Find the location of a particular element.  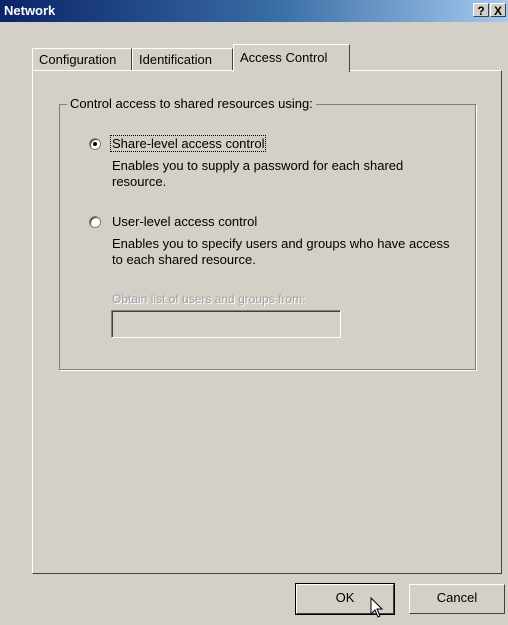

tab-label: Configuration is located at coordinates (78, 59).